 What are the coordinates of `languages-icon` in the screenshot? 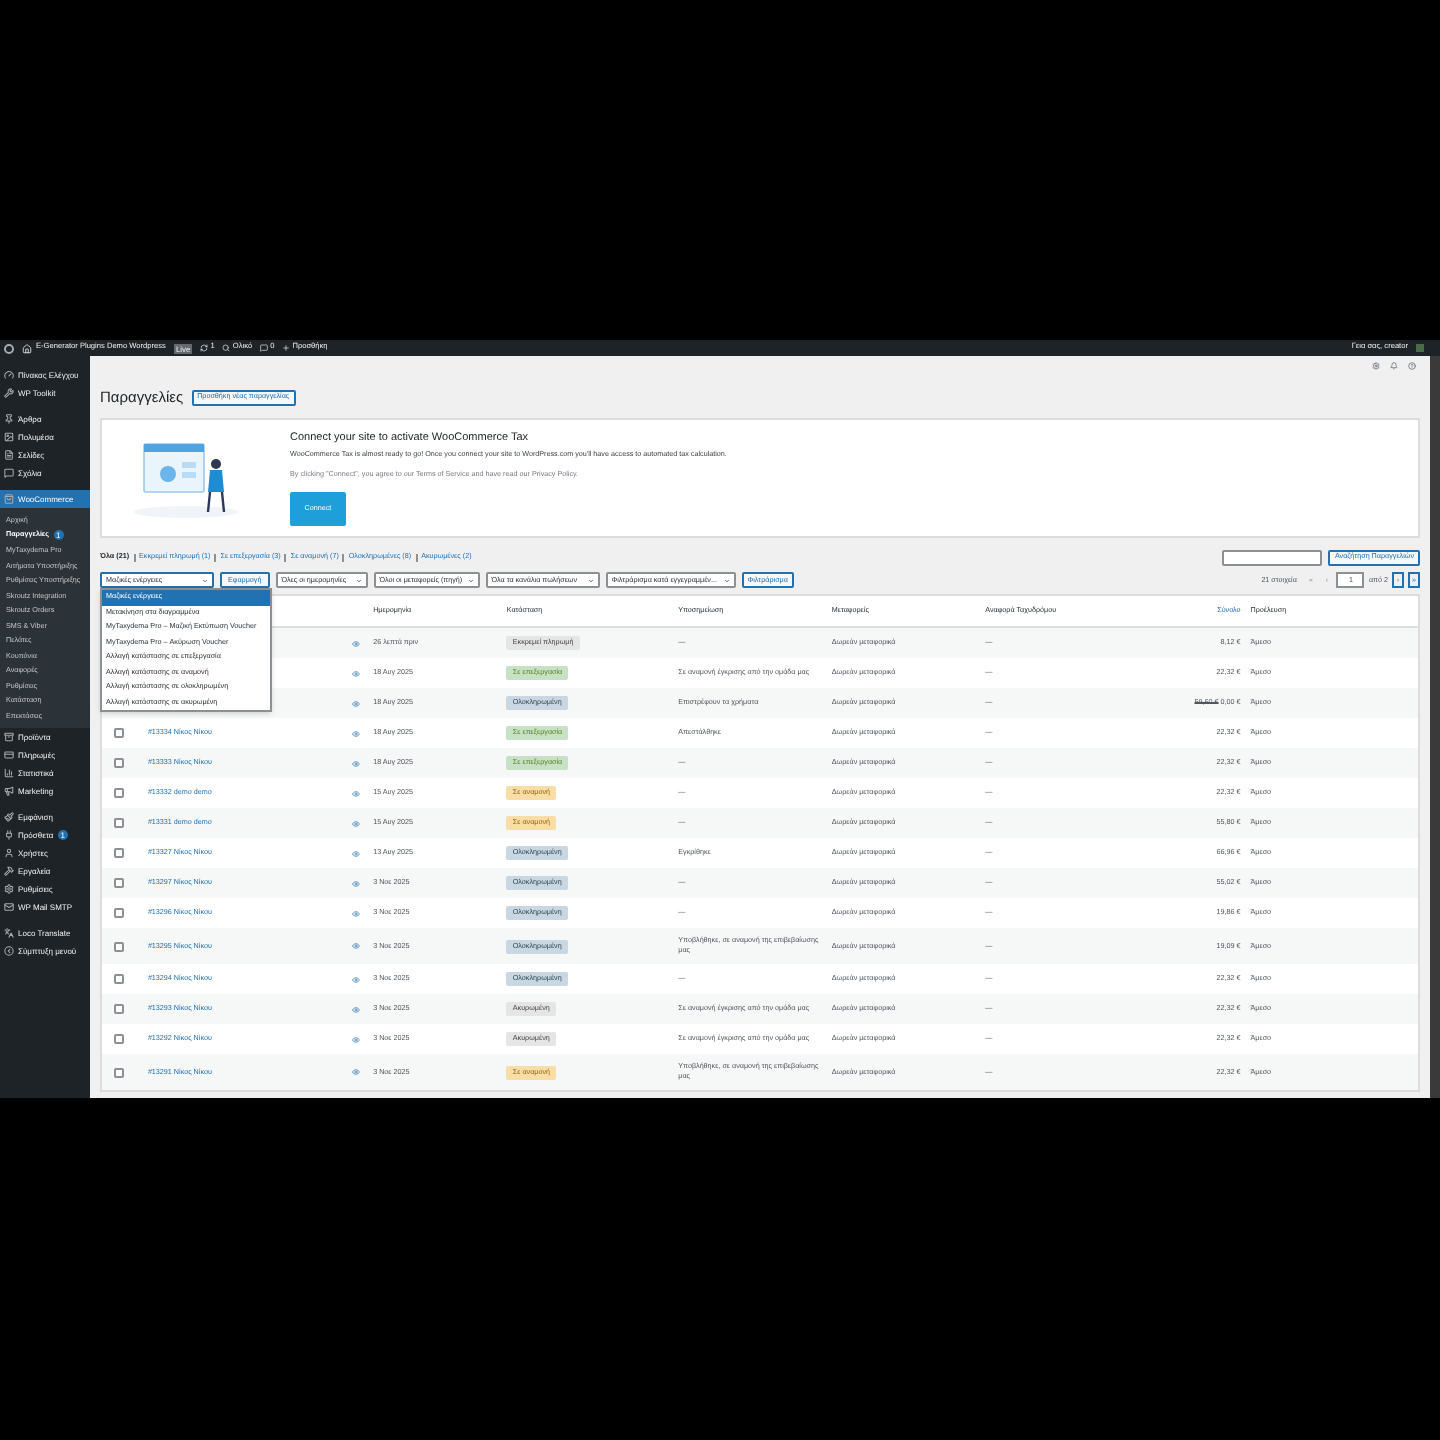 It's located at (9, 932).